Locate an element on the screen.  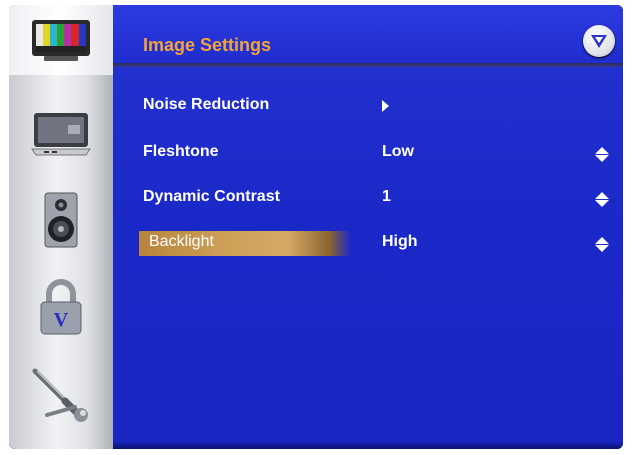
menu-item-noise-reduction: Noise Reduction is located at coordinates (368, 107).